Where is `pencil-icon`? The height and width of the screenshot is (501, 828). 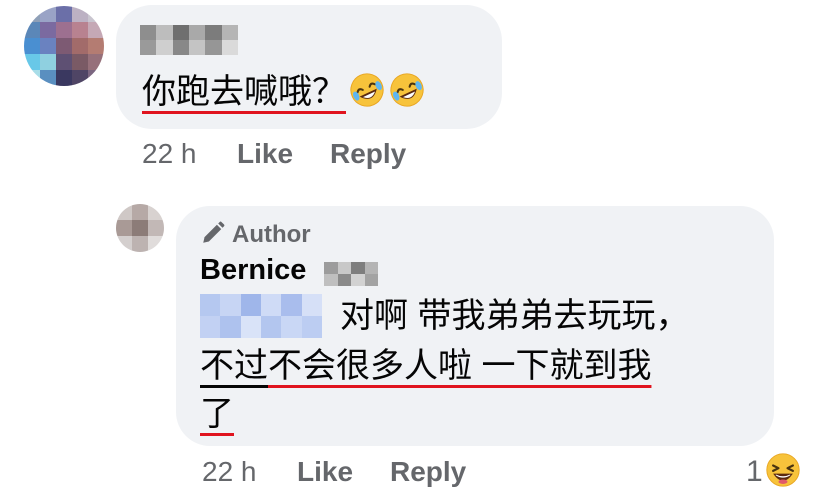 pencil-icon is located at coordinates (214, 232).